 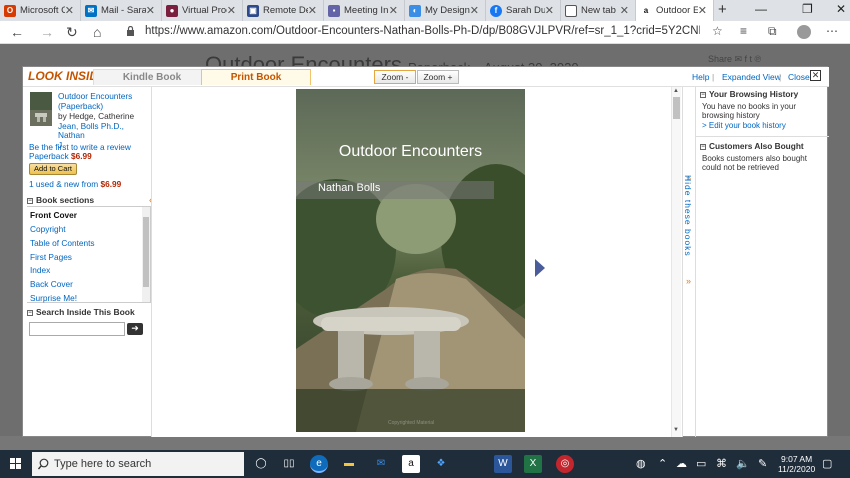 What do you see at coordinates (62, 243) in the screenshot?
I see `section-table-of-contents: Table of Contents` at bounding box center [62, 243].